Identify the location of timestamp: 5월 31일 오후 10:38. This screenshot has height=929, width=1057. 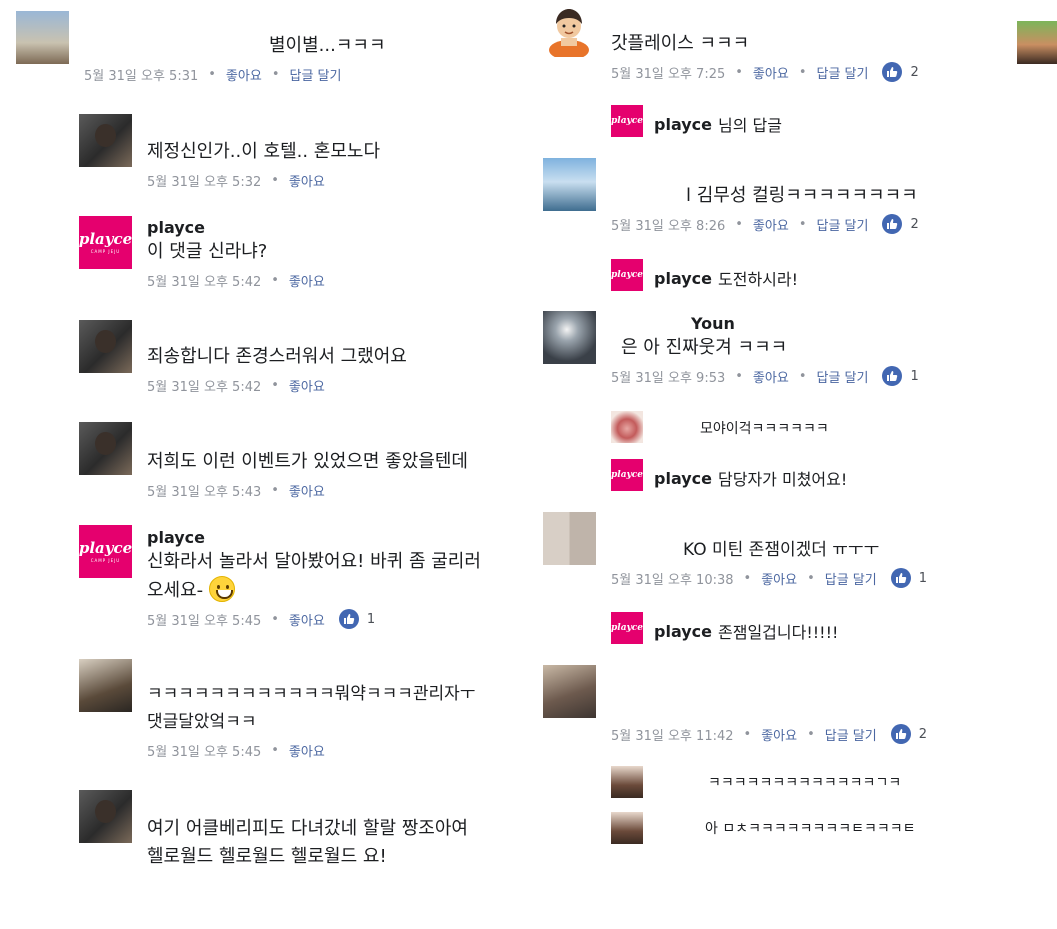
(672, 578).